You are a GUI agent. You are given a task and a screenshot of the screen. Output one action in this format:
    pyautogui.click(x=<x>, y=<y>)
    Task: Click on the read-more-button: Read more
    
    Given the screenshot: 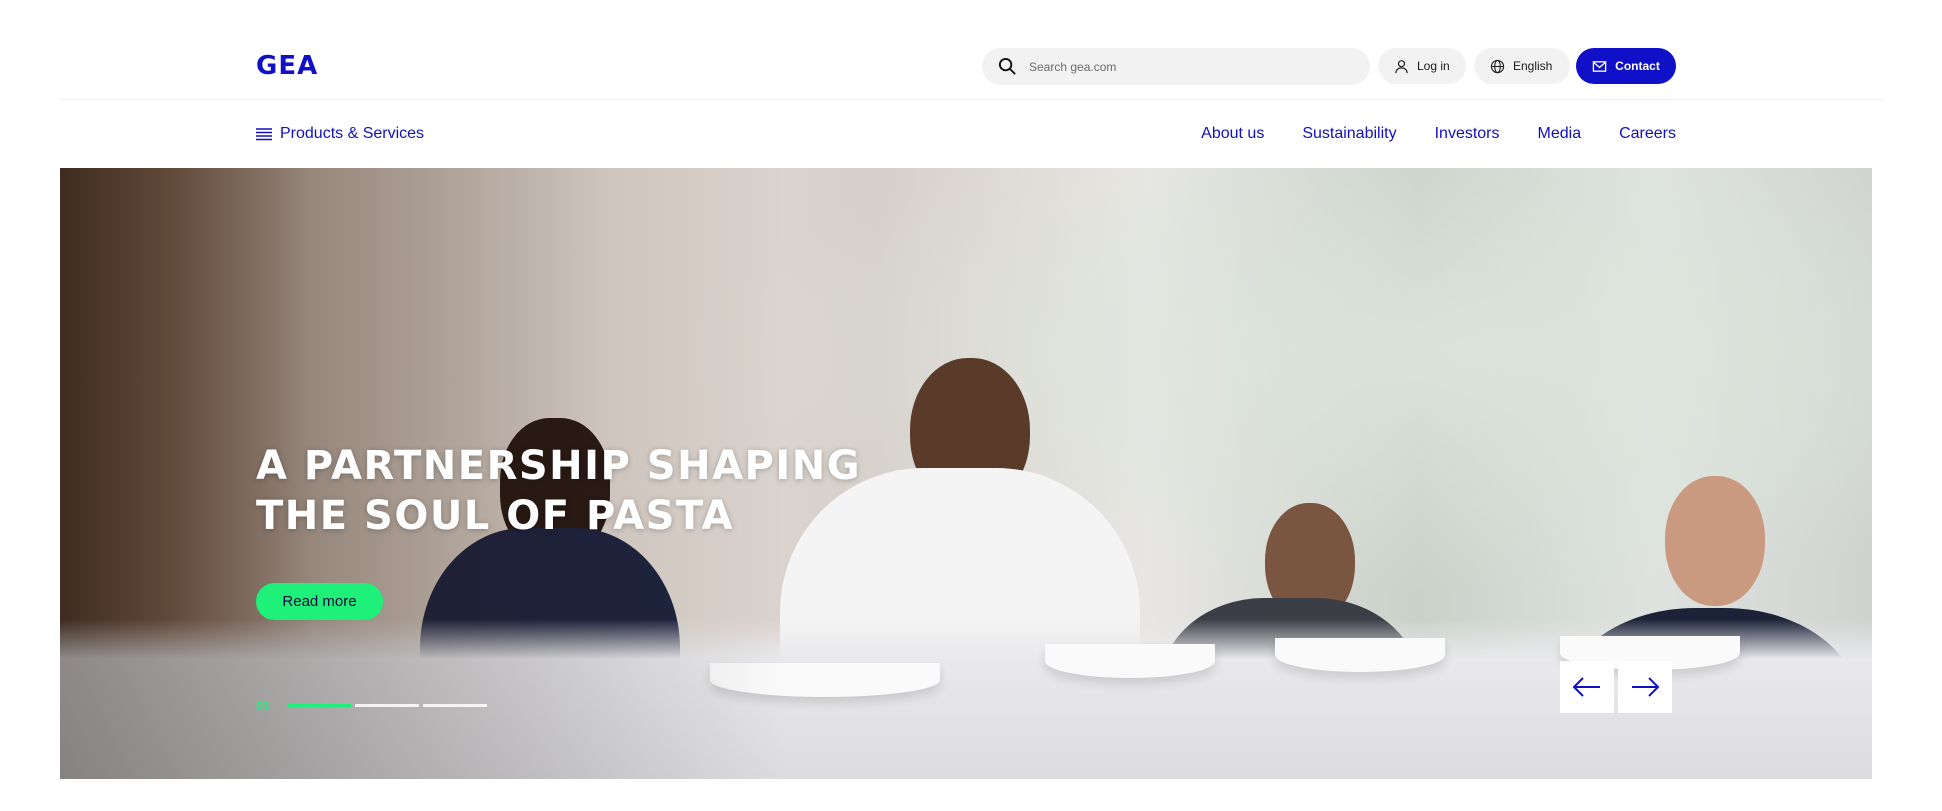 What is the action you would take?
    pyautogui.click(x=319, y=601)
    